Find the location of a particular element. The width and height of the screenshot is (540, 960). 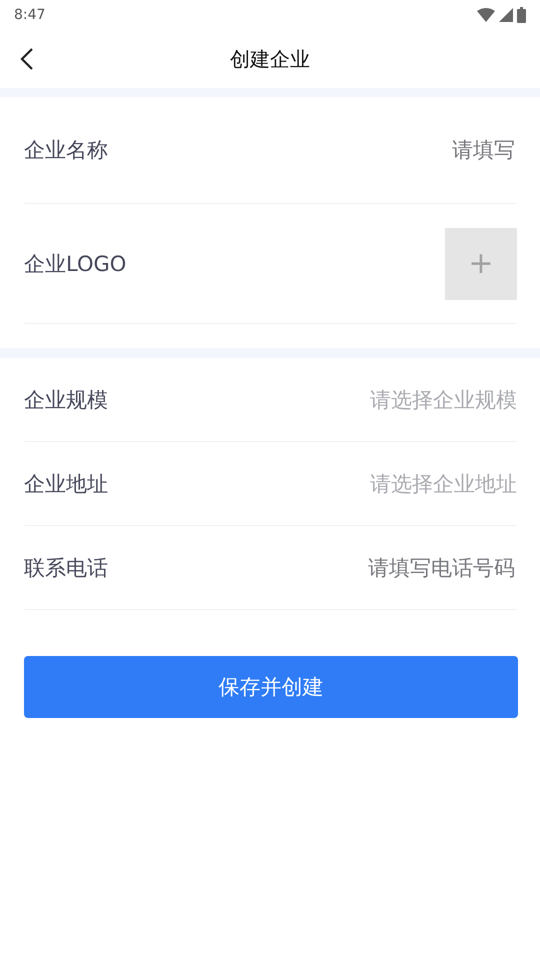

field-label: 联系电话 is located at coordinates (66, 568).